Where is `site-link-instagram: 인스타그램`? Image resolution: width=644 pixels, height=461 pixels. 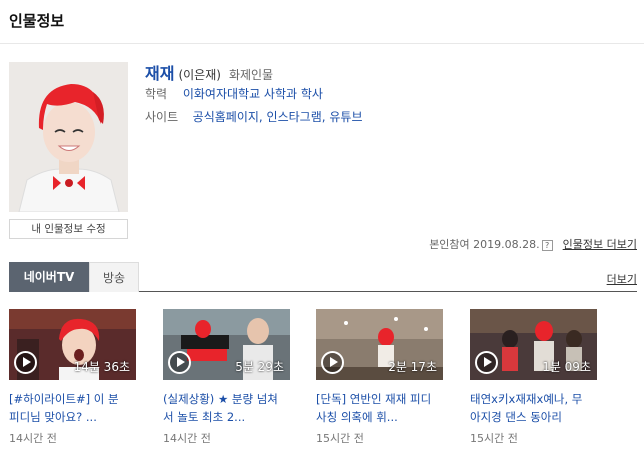 site-link-instagram: 인스타그램 is located at coordinates (294, 117).